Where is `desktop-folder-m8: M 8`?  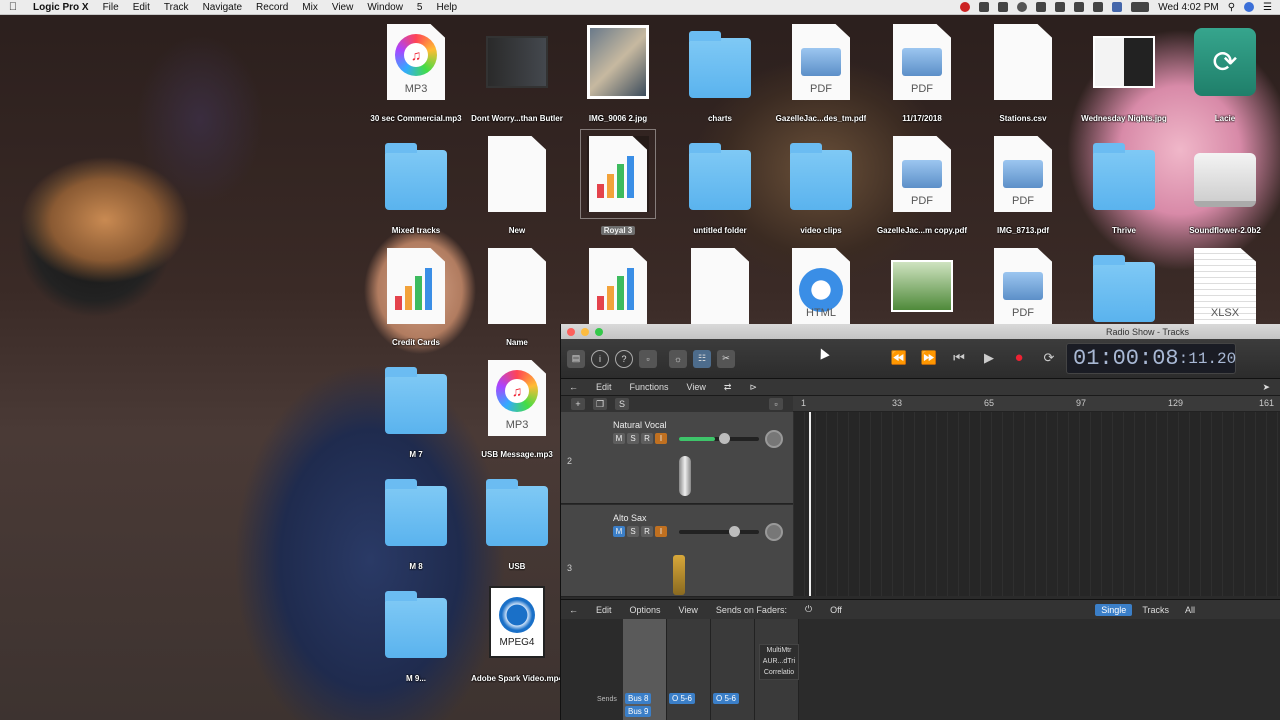 desktop-folder-m8: M 8 is located at coordinates (416, 528).